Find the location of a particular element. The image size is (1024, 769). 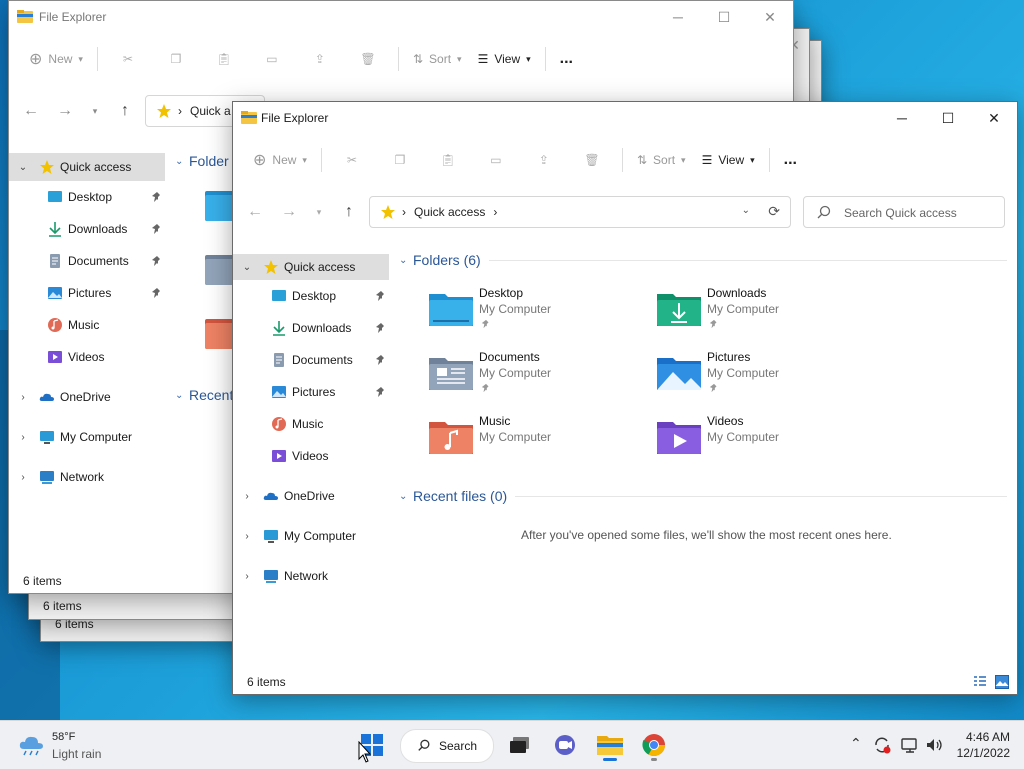

show-hidden-icons-chevron-icon: ⌃ is located at coordinates (856, 743).